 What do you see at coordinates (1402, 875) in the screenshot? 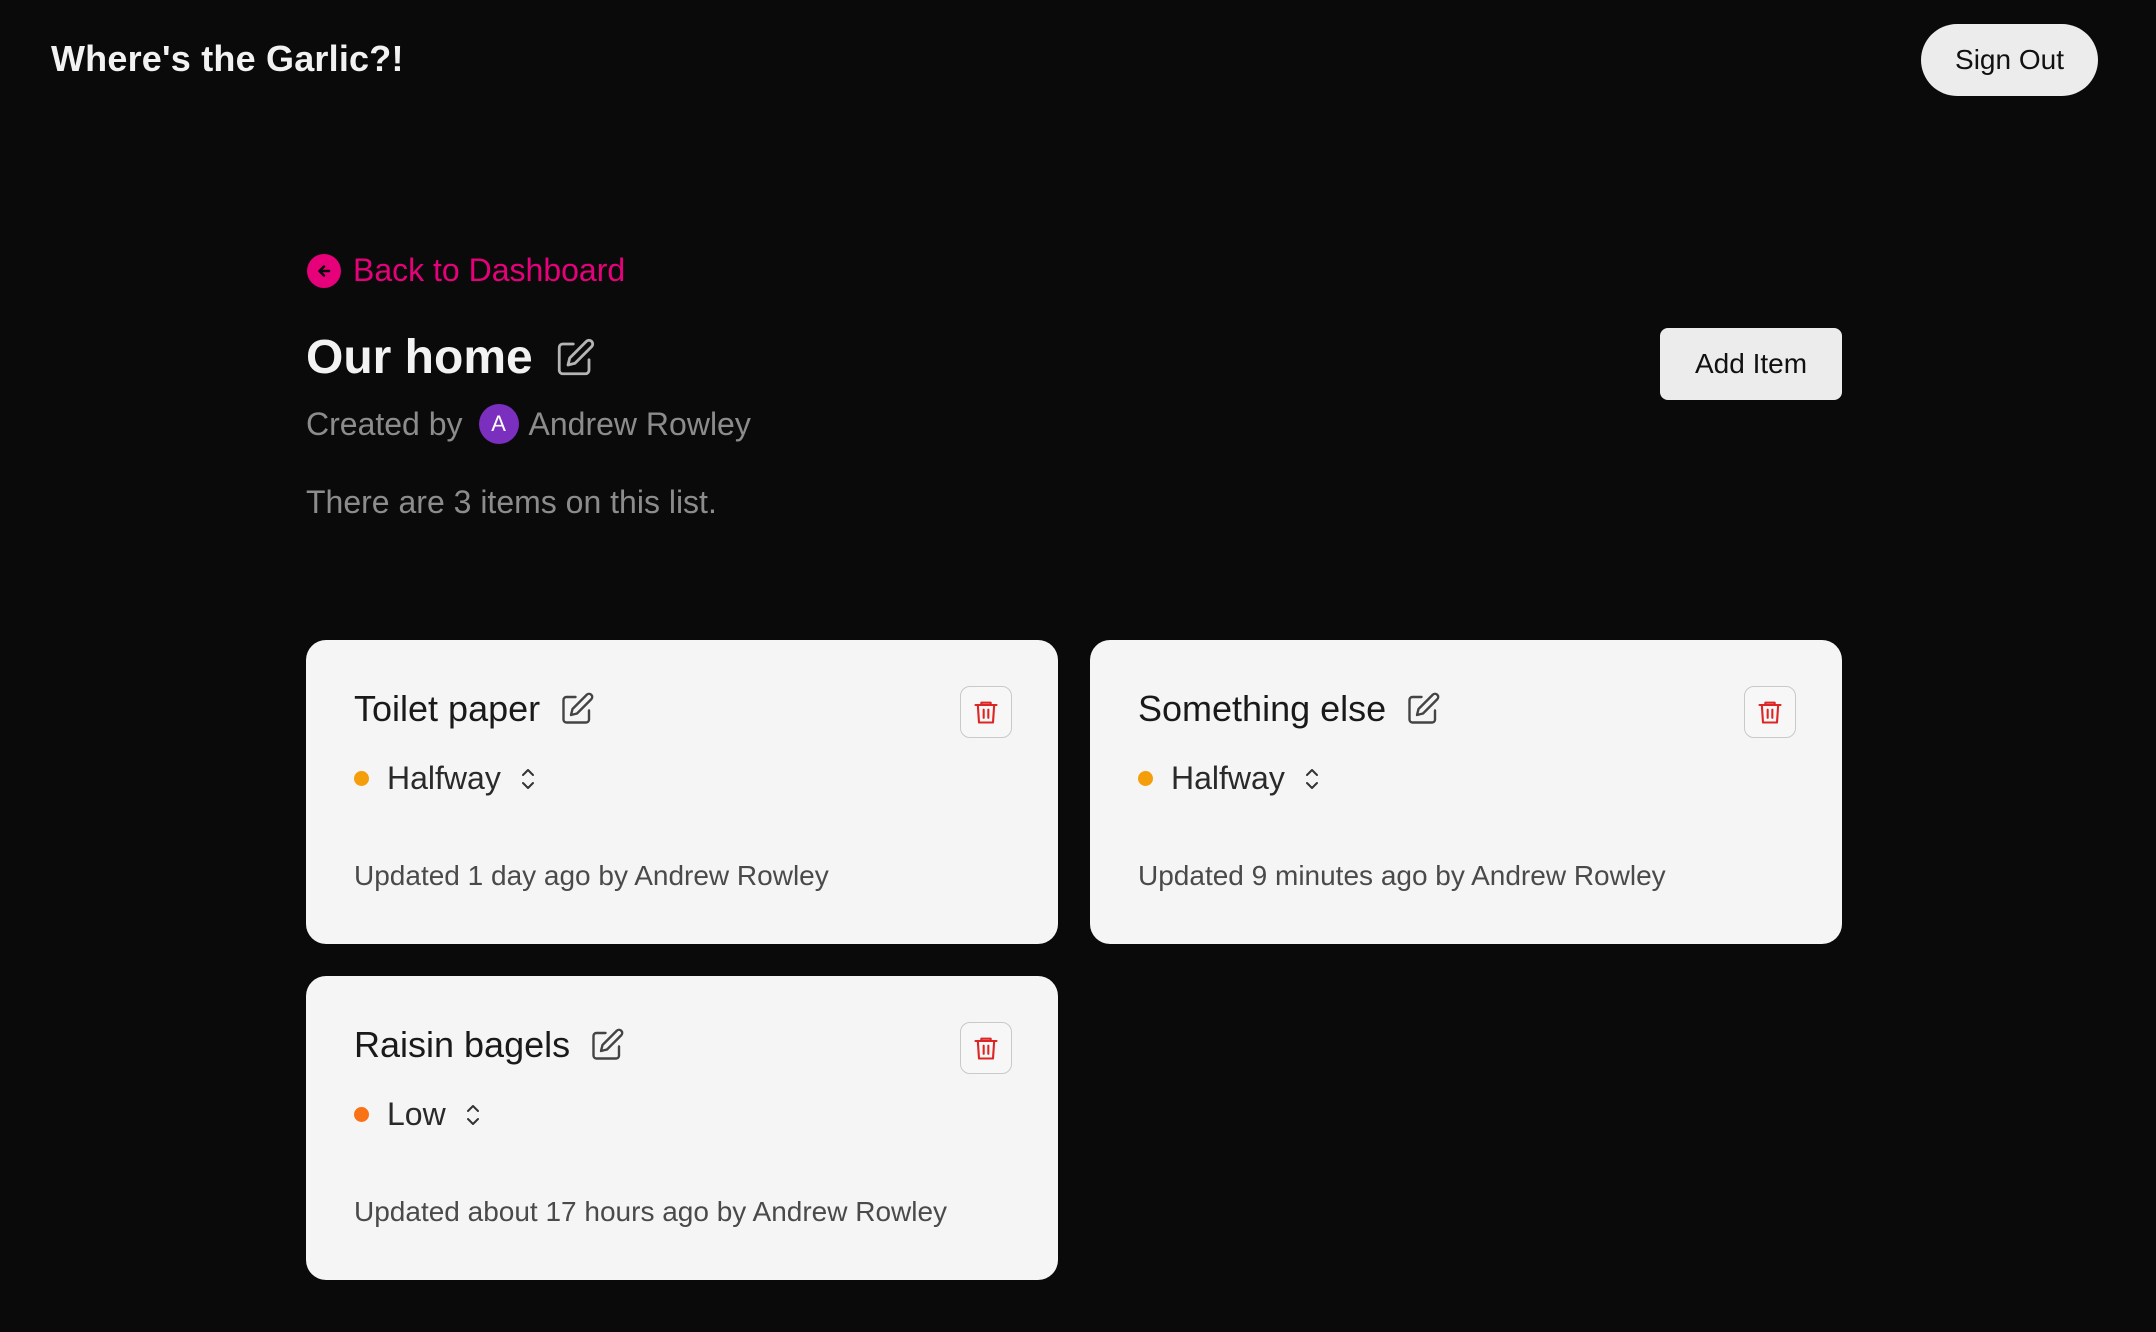
I see `item-updated-text: Updated 9 minutes ago by Andrew Rowley` at bounding box center [1402, 875].